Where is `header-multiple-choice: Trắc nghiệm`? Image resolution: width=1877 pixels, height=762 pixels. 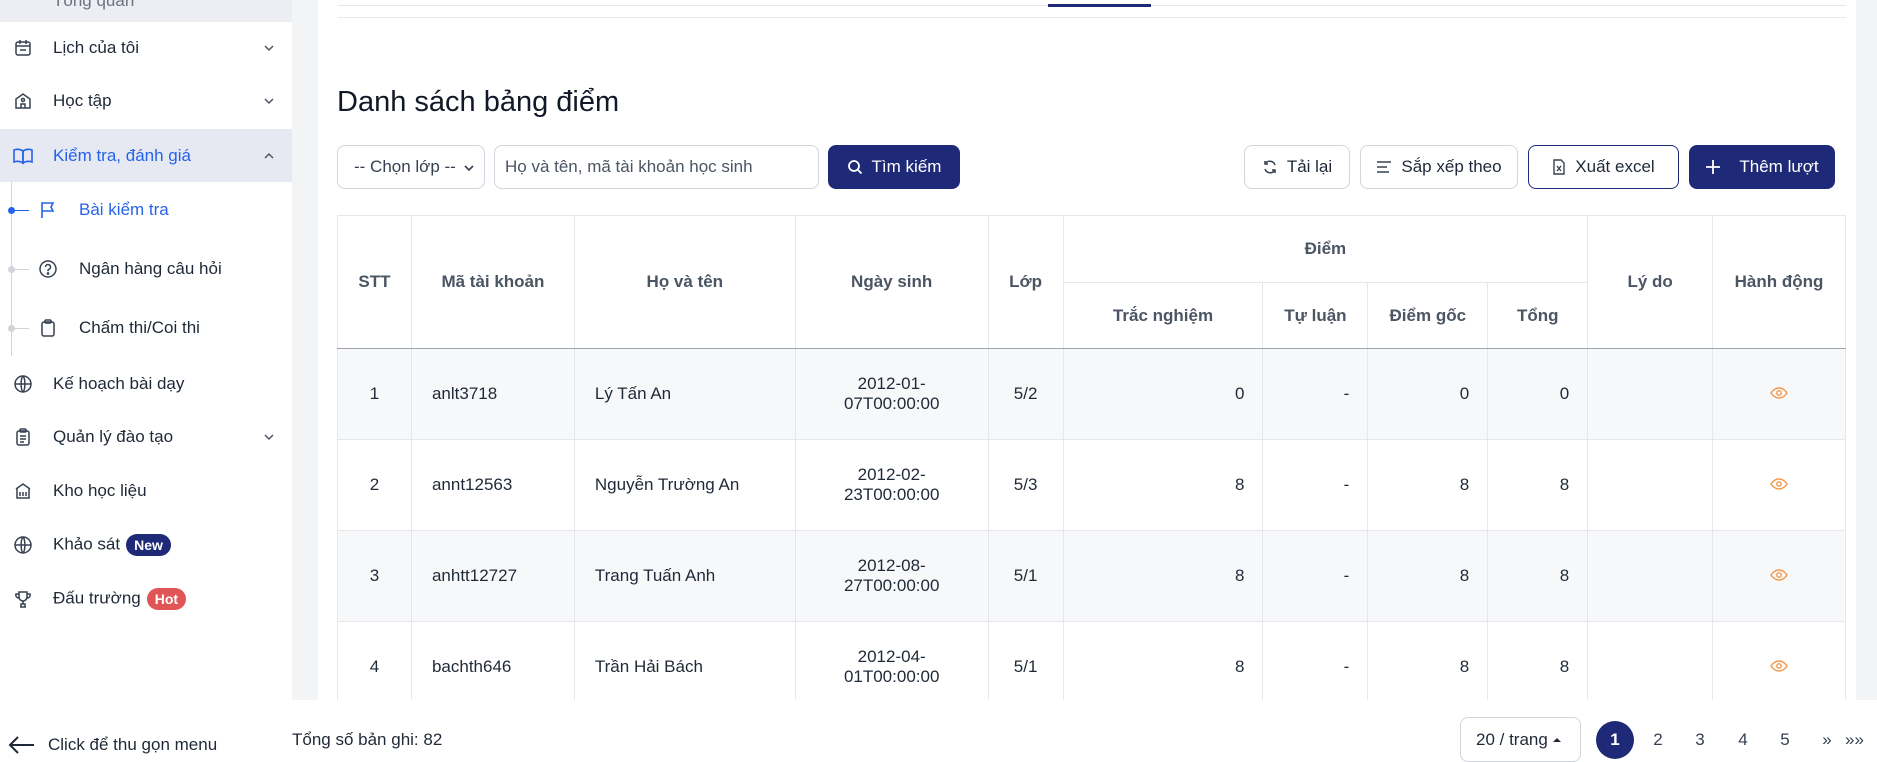 header-multiple-choice: Trắc nghiệm is located at coordinates (1163, 315).